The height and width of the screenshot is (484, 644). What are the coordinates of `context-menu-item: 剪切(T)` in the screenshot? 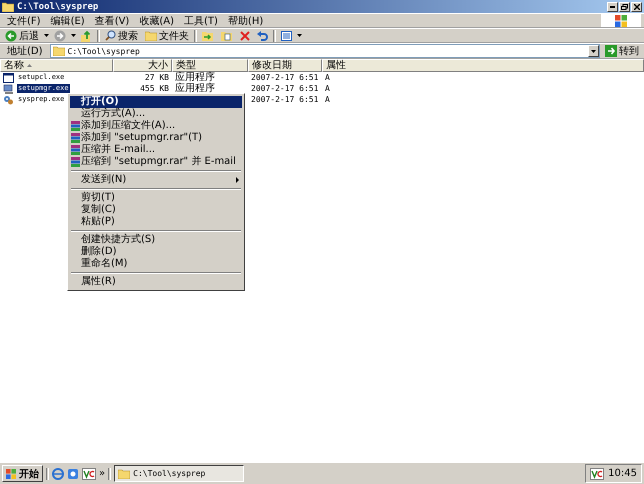 It's located at (156, 198).